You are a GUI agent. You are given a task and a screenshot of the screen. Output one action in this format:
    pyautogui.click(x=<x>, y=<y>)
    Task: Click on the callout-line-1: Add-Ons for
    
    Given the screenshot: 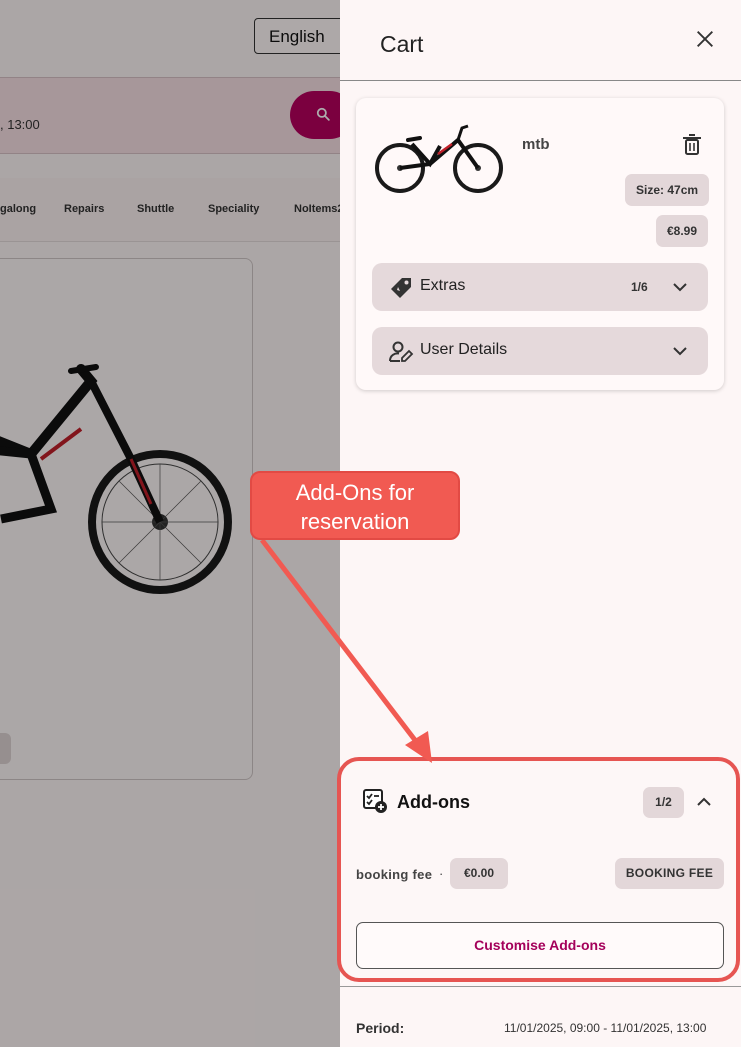 What is the action you would take?
    pyautogui.click(x=355, y=492)
    